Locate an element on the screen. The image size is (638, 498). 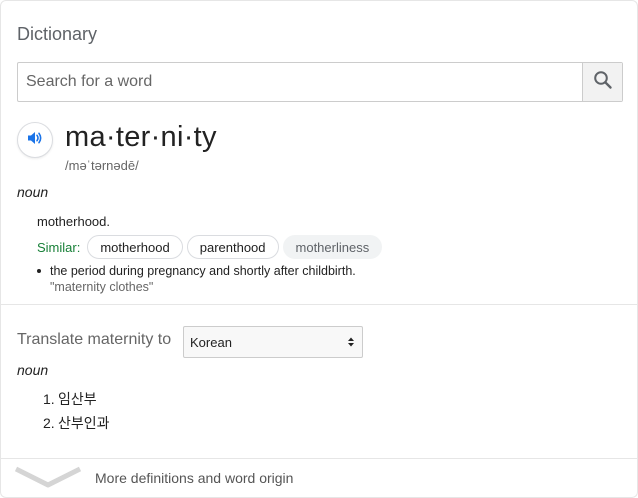
translation-number: 2. is located at coordinates (49, 423).